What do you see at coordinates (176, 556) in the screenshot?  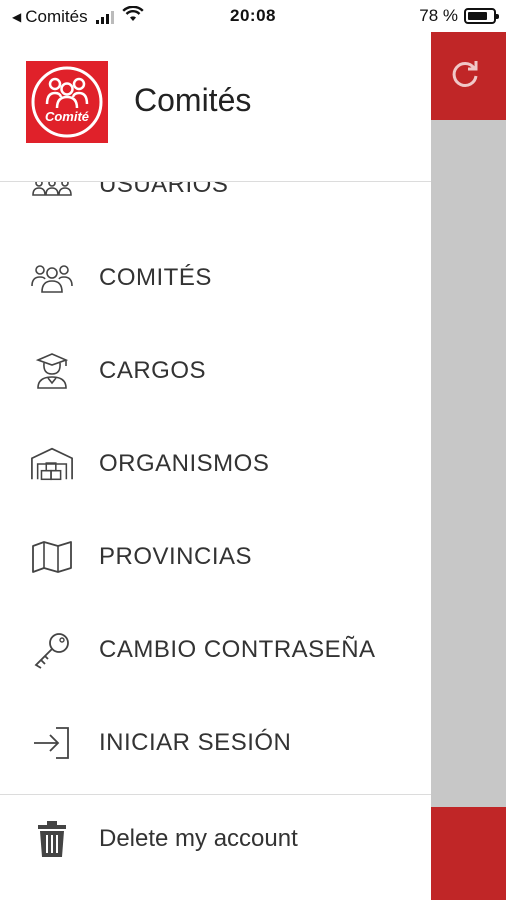 I see `menu-label: PROVINCIAS` at bounding box center [176, 556].